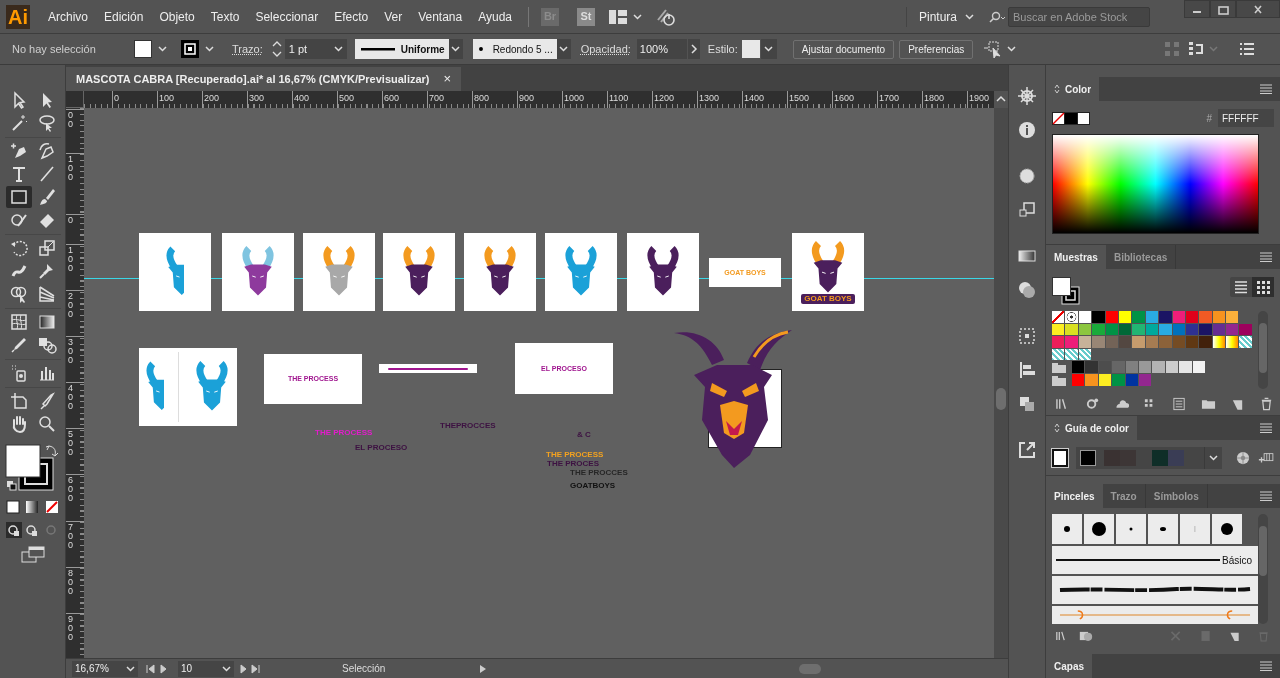 This screenshot has height=678, width=1280. Describe the element at coordinates (1209, 118) in the screenshot. I see `hash-label: #` at that location.